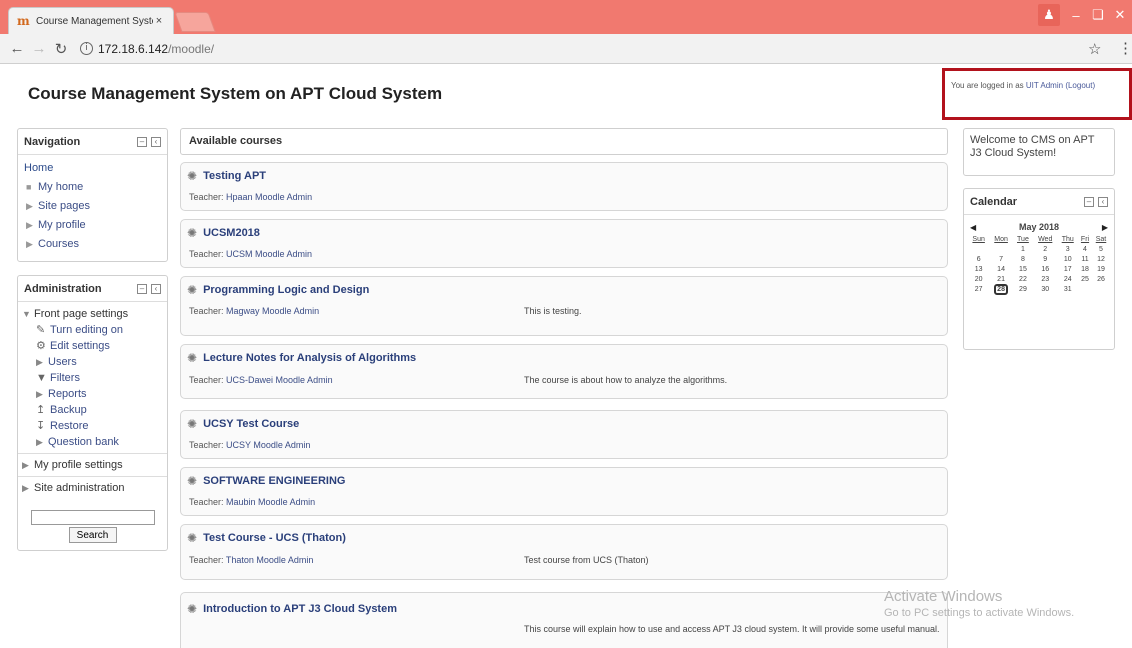 The image size is (1132, 648). I want to click on my-profile-settings-link: ▶ My profile settings, so click(92, 465).